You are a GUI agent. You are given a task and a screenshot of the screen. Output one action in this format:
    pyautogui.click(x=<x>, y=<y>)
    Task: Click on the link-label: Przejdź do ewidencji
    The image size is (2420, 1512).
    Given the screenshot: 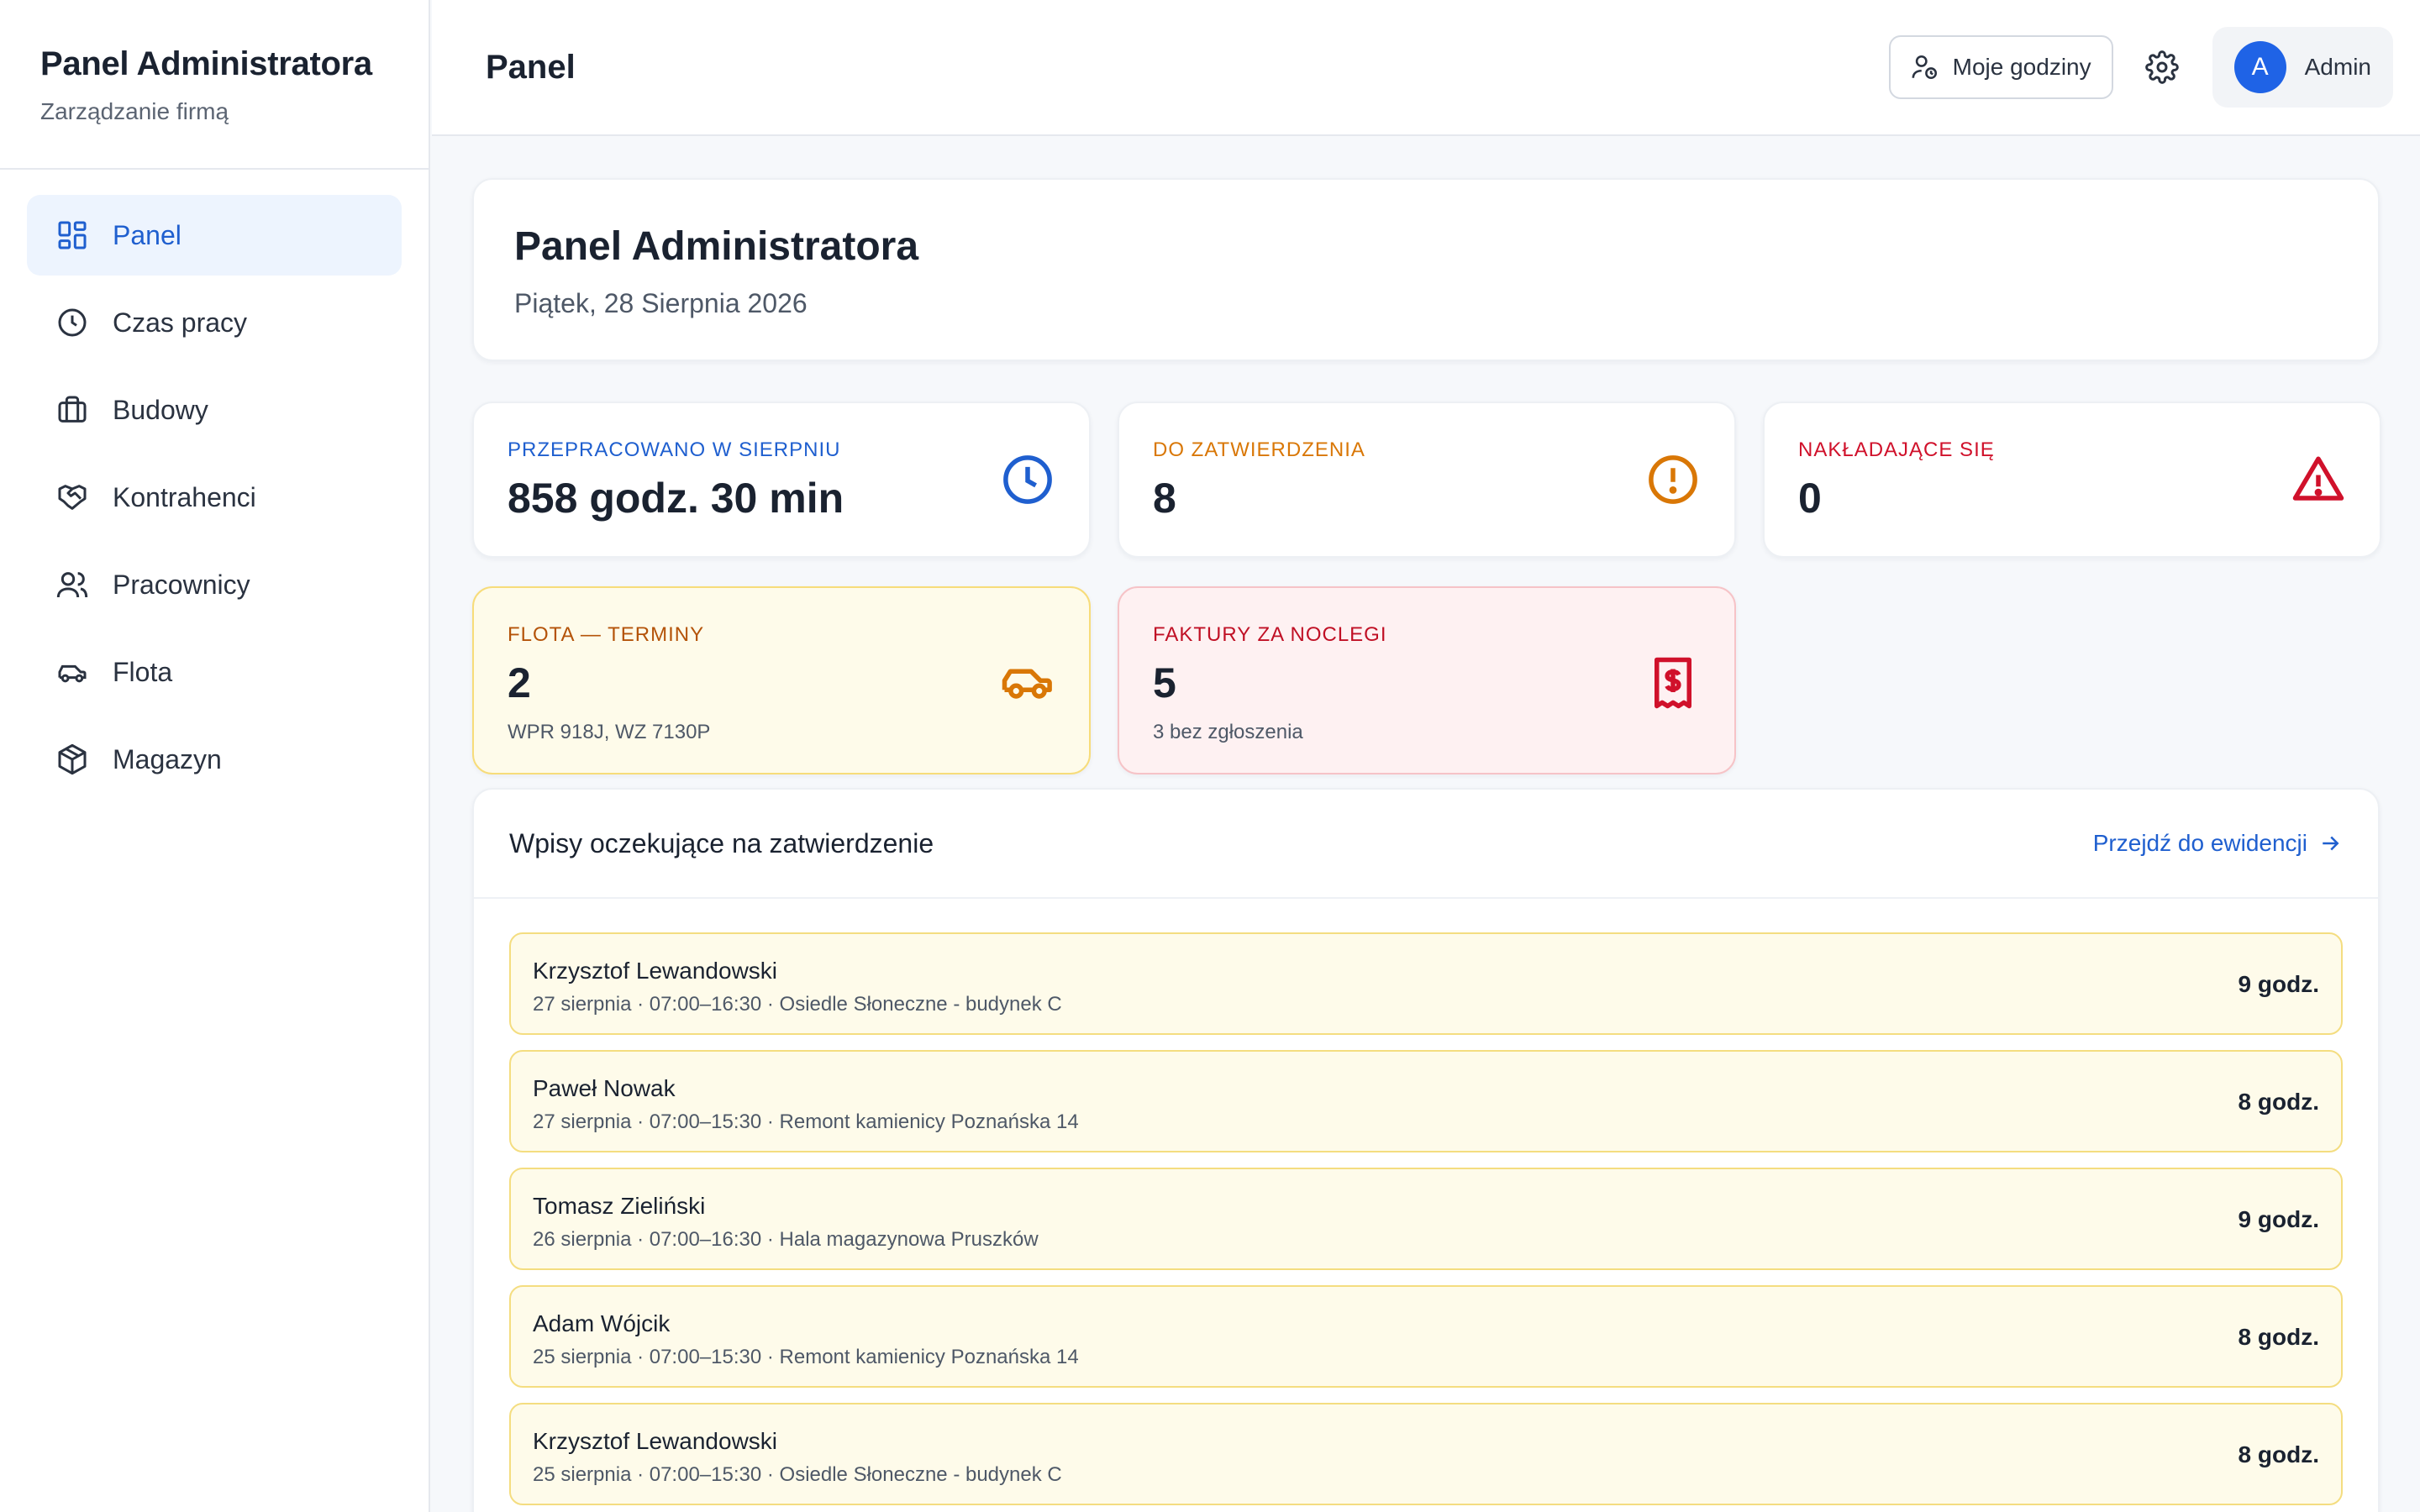 What is the action you would take?
    pyautogui.click(x=2200, y=843)
    